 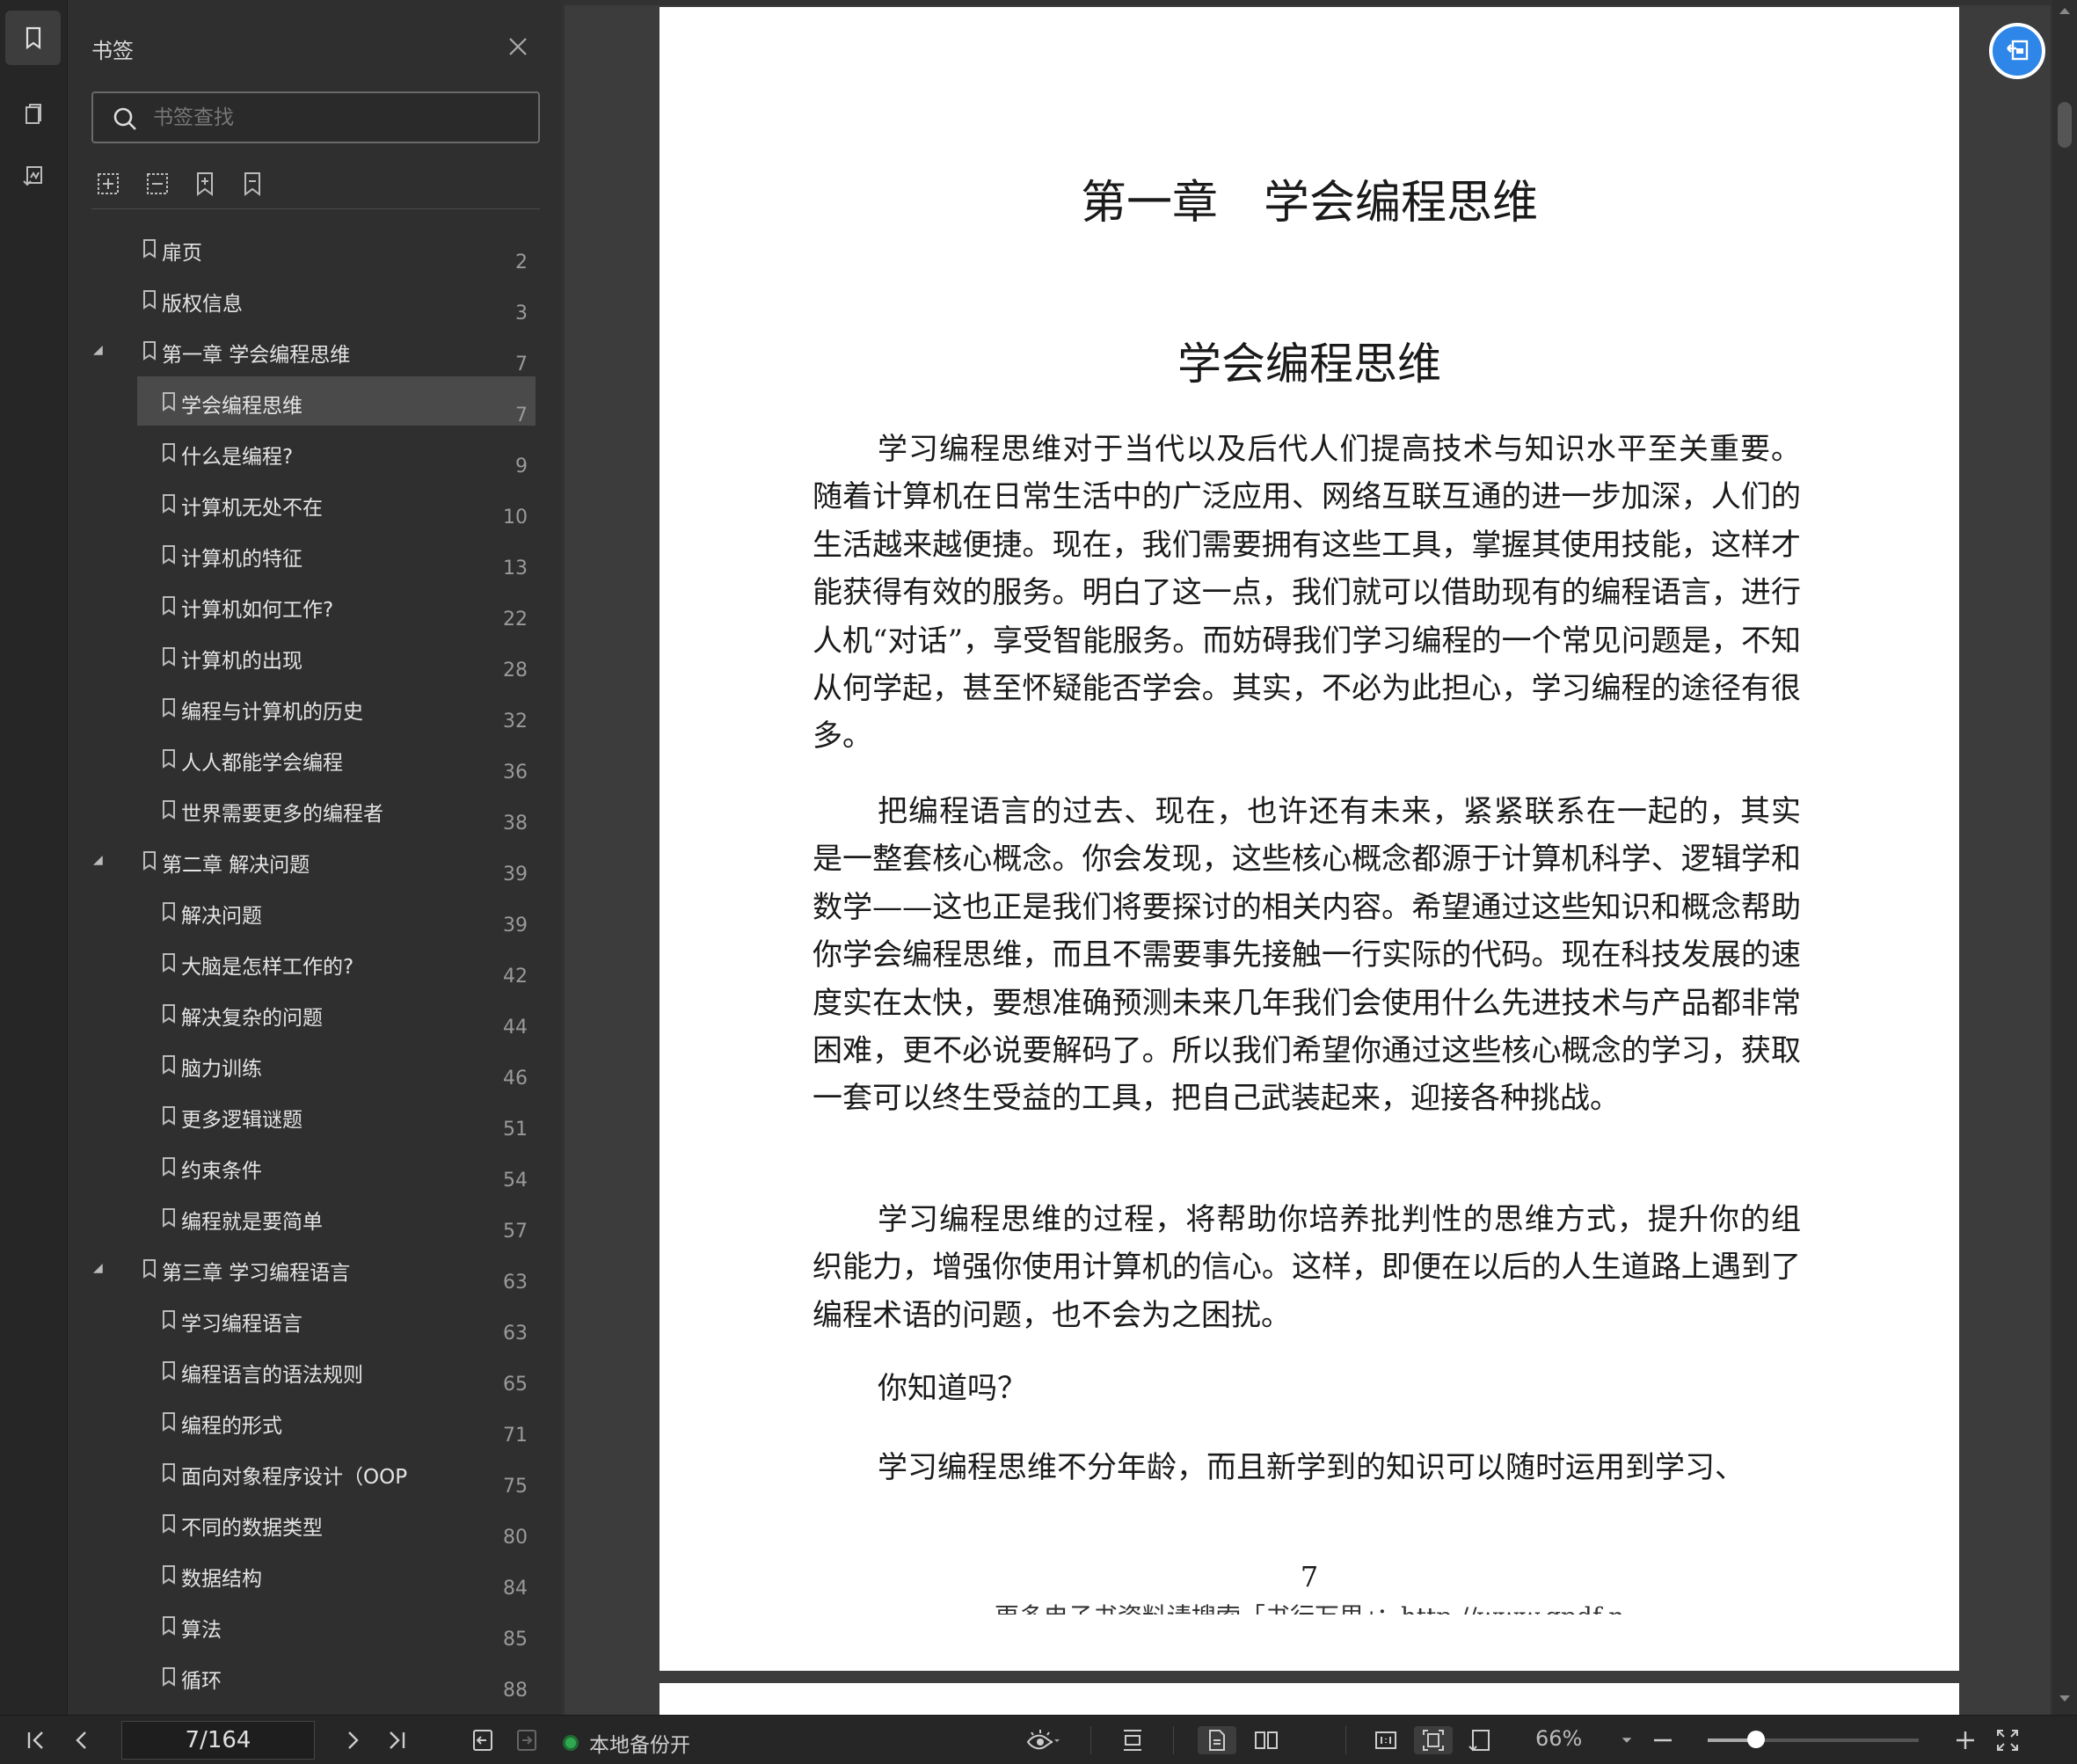 What do you see at coordinates (515, 1640) in the screenshot?
I see `bookmark-page: 85` at bounding box center [515, 1640].